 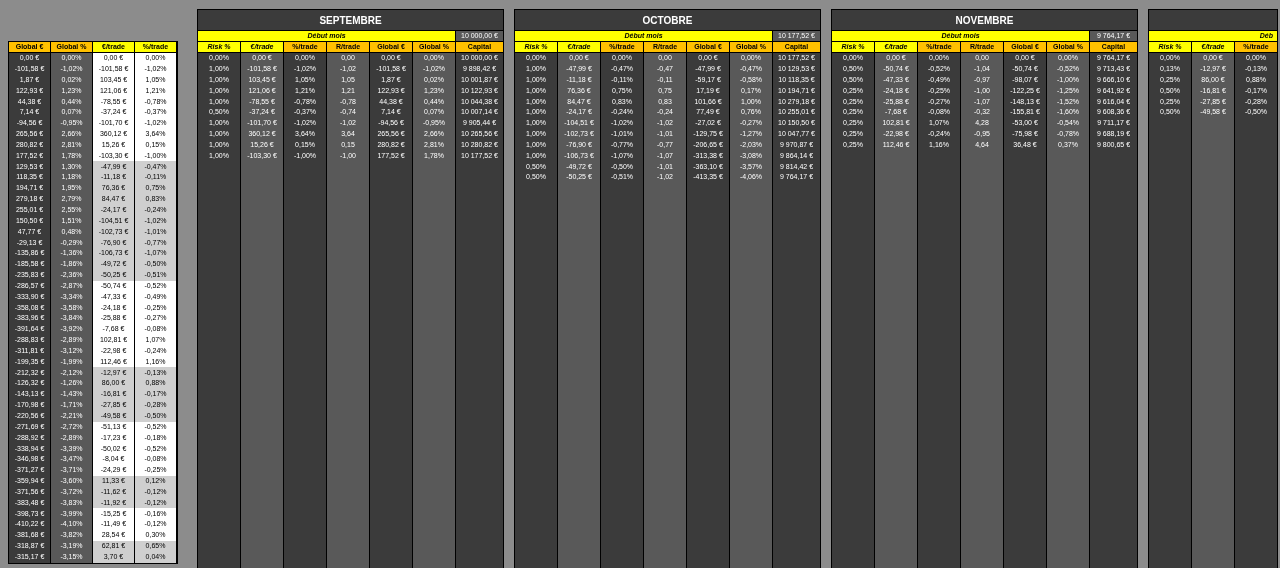 What do you see at coordinates (667, 20) in the screenshot?
I see `month-title: OCTOBRE` at bounding box center [667, 20].